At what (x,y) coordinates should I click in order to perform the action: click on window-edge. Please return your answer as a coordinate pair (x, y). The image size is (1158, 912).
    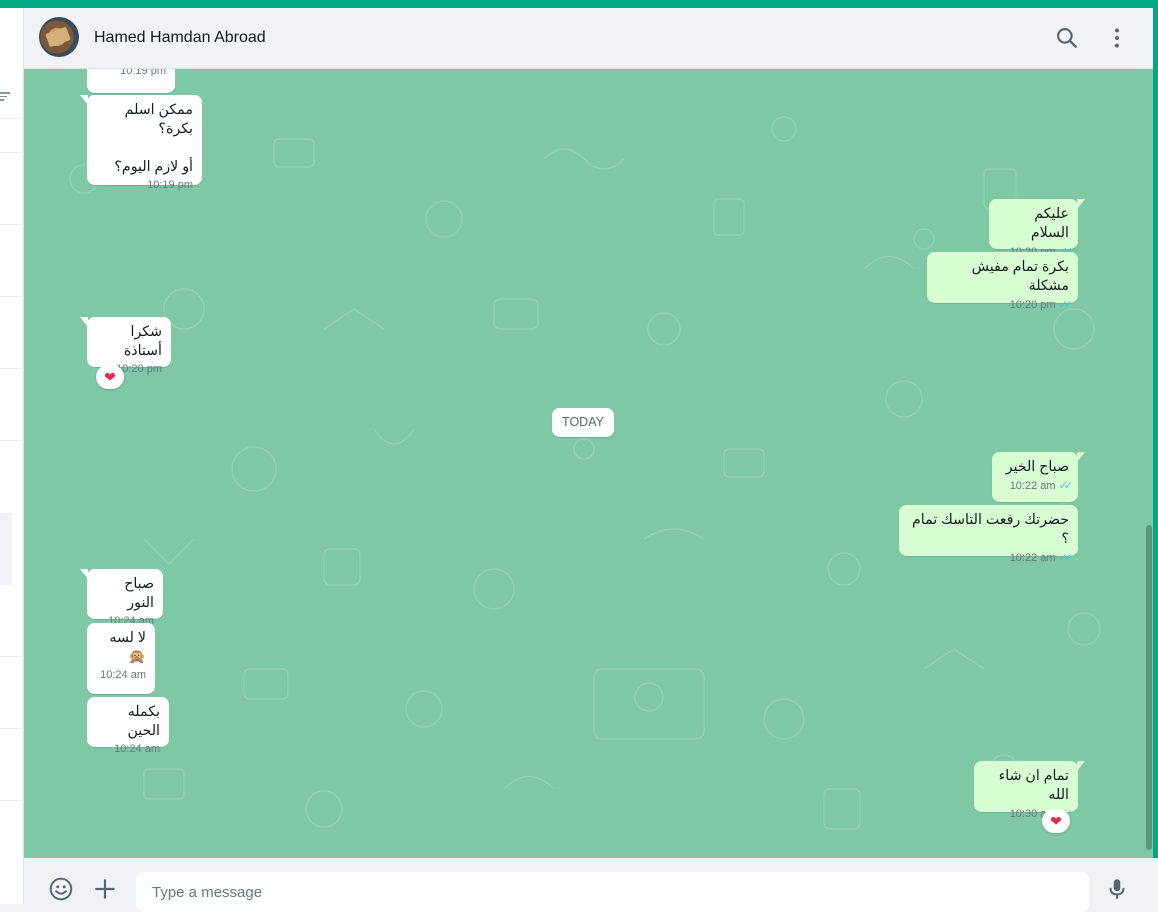
    Looking at the image, I should click on (1155, 433).